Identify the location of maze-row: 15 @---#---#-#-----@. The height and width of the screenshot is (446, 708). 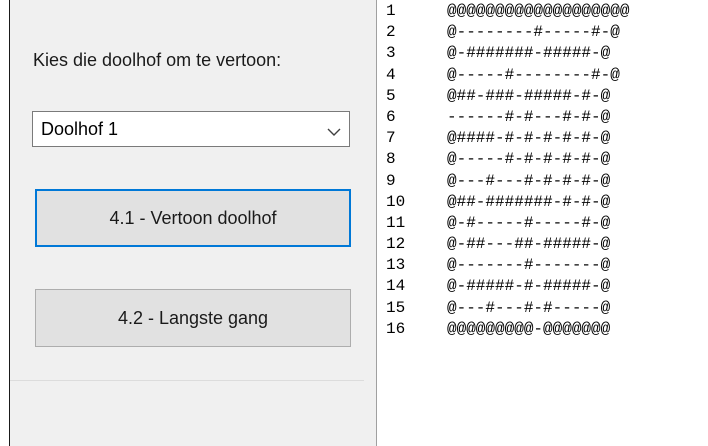
(507, 308).